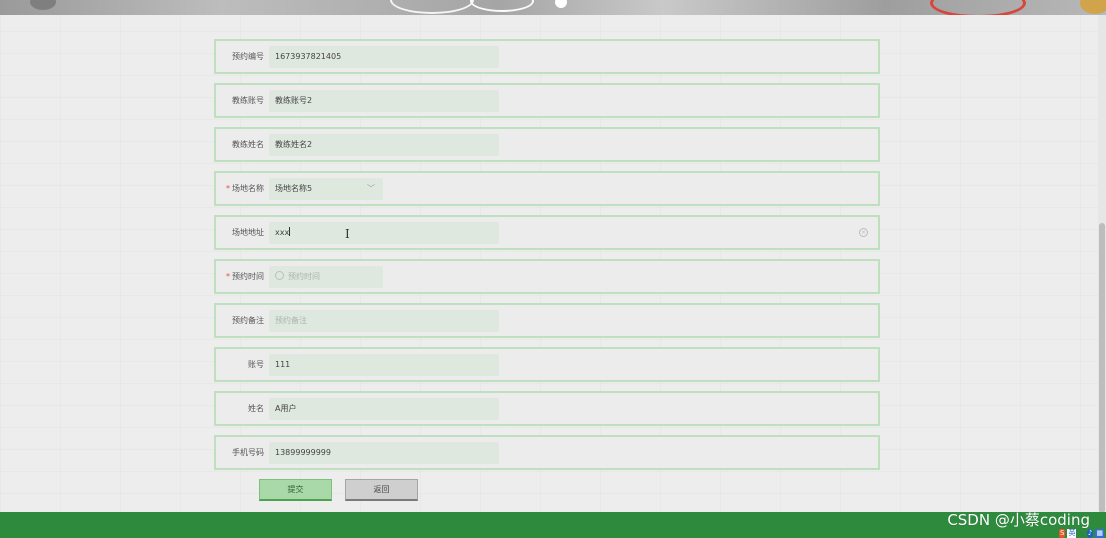  What do you see at coordinates (553, 525) in the screenshot?
I see `footer-bar` at bounding box center [553, 525].